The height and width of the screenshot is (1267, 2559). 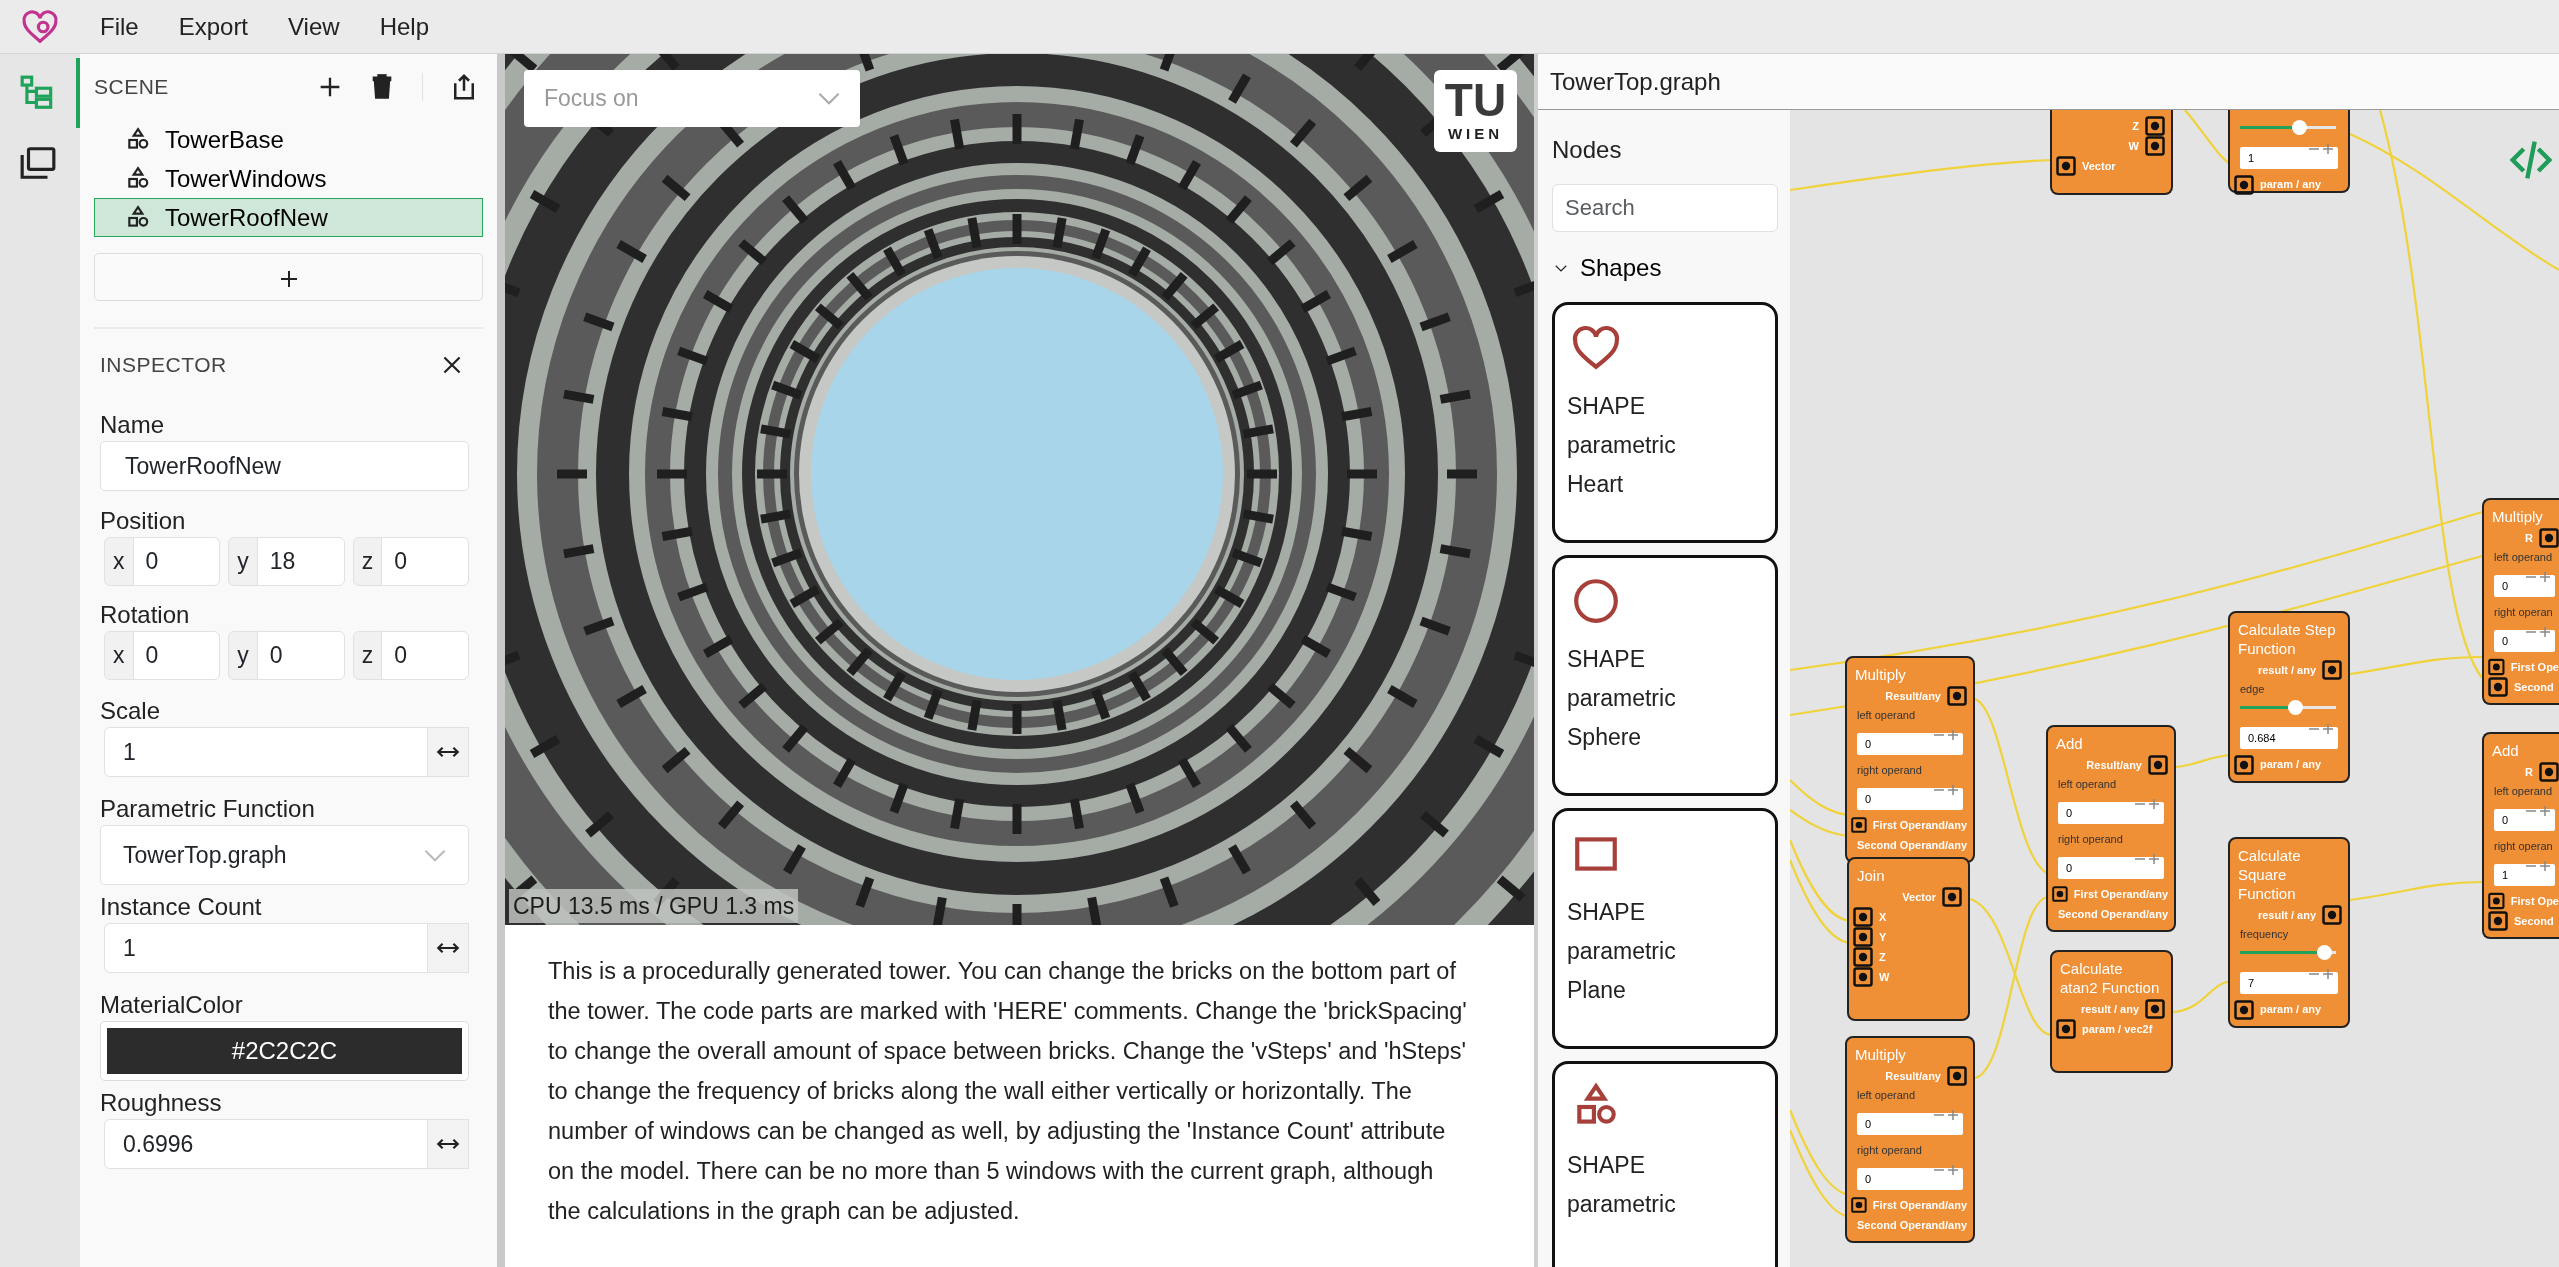 What do you see at coordinates (2520, 601) in the screenshot?
I see `graph-node: Multiply R left operand 0 right operan 0 First Ope Second` at bounding box center [2520, 601].